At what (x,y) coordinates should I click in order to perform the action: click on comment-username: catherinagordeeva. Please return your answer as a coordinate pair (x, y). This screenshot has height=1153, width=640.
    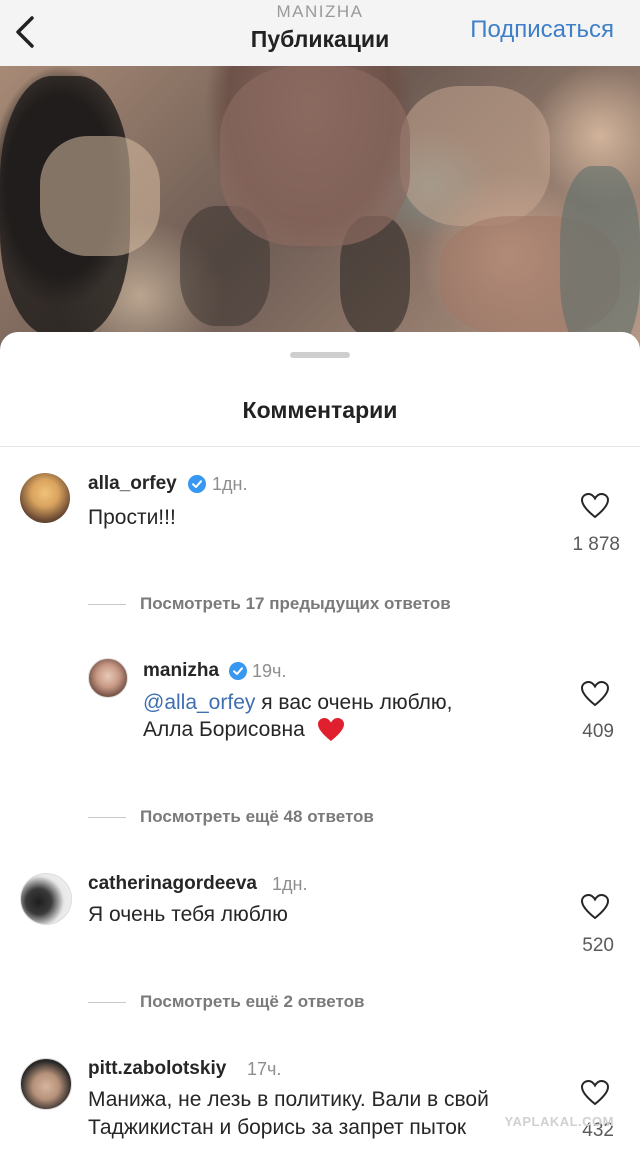
    Looking at the image, I should click on (172, 884).